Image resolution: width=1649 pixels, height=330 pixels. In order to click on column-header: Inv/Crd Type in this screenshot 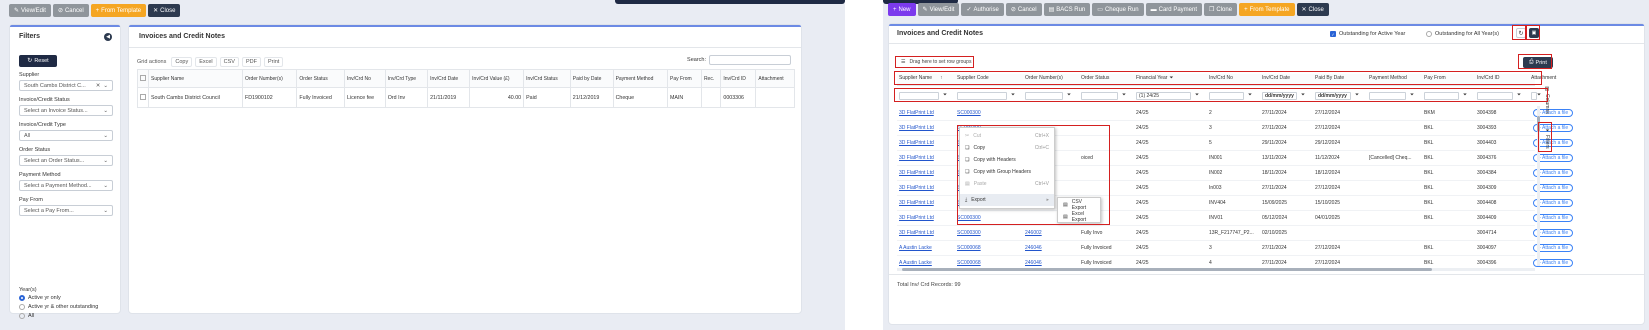, I will do `click(406, 78)`.